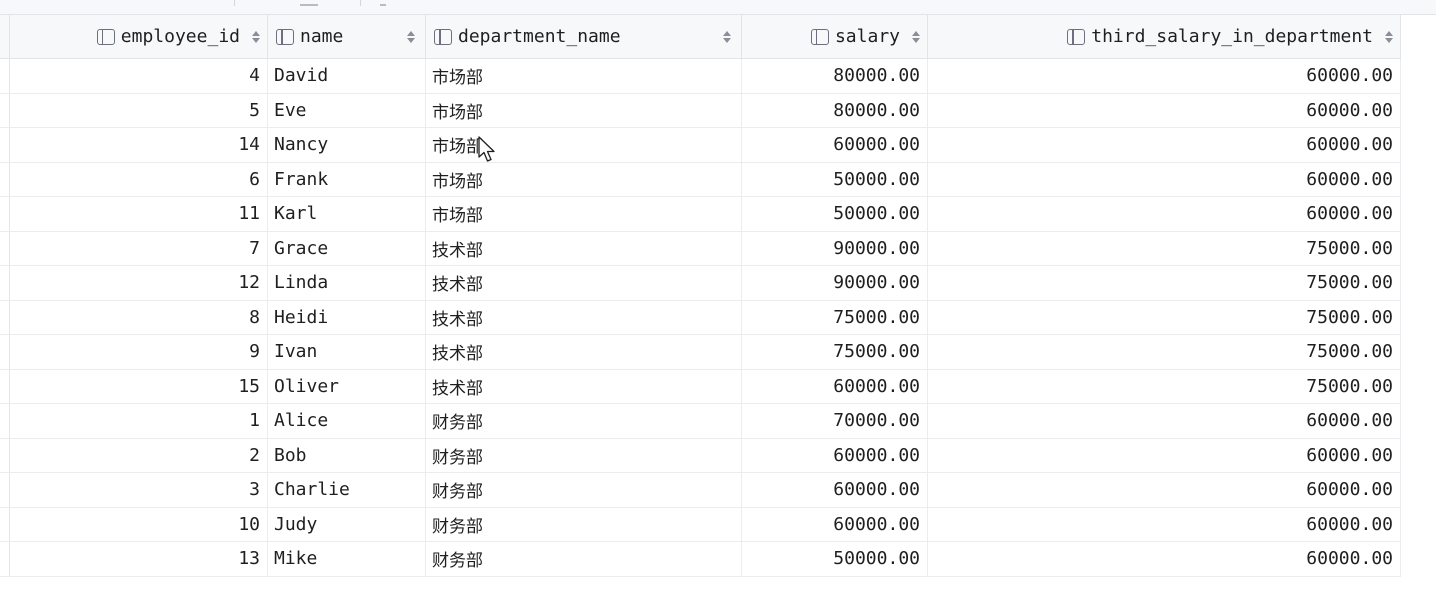 Image resolution: width=1436 pixels, height=609 pixels. What do you see at coordinates (700, 455) in the screenshot?
I see `table-row: 2 Bob 财务部 60000.00 60000.00` at bounding box center [700, 455].